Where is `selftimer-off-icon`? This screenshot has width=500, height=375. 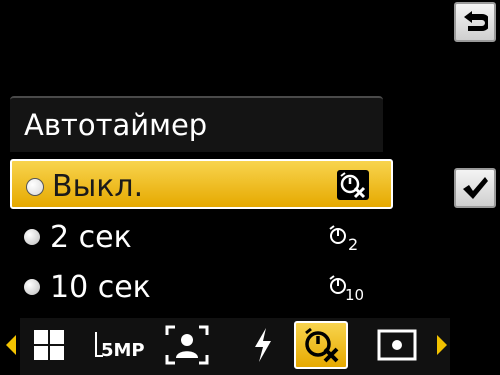
selftimer-off-icon is located at coordinates (353, 185).